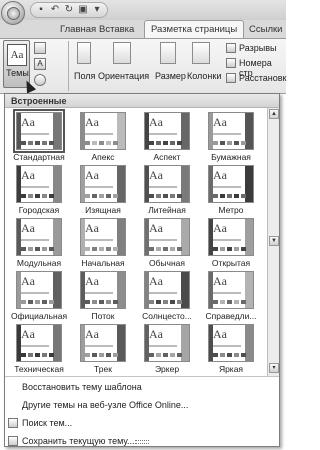 The image size is (320, 450). I want to click on save-icon: ▪, so click(41, 10).